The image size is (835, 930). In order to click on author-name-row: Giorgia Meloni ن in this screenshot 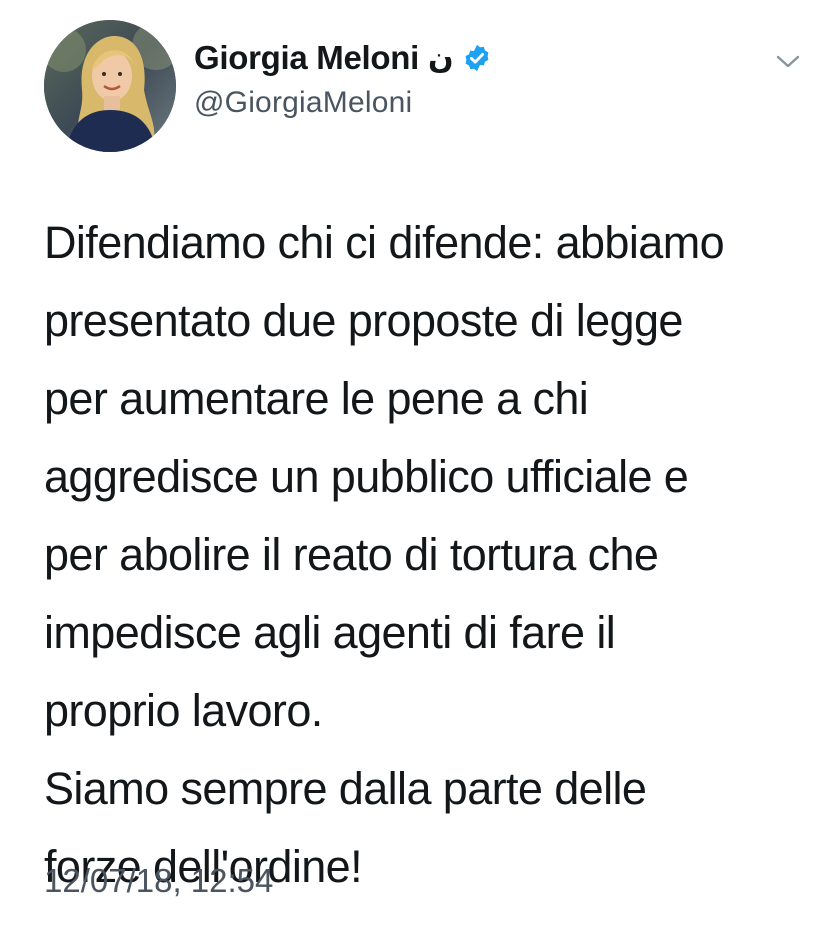, I will do `click(343, 58)`.